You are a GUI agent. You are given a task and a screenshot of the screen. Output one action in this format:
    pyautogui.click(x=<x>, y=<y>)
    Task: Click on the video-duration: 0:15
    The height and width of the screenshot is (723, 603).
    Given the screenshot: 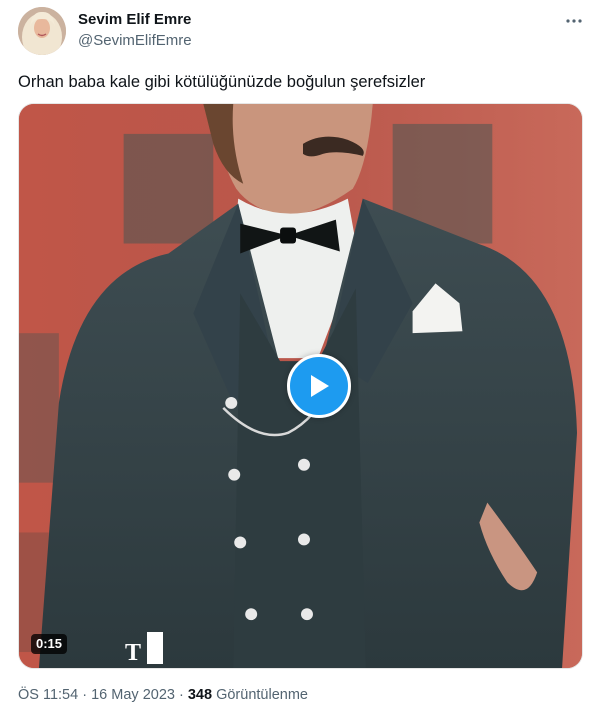 What is the action you would take?
    pyautogui.click(x=49, y=644)
    